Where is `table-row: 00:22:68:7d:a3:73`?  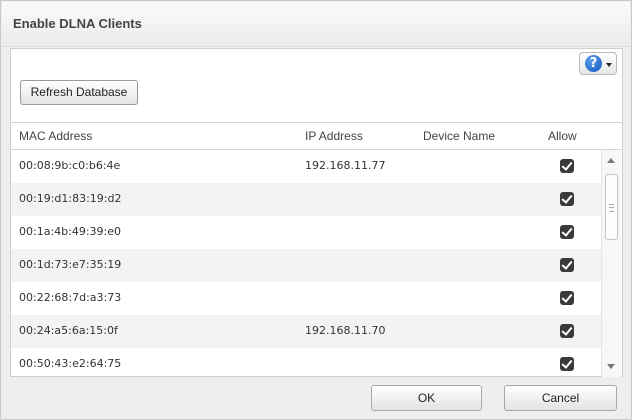 table-row: 00:22:68:7d:a3:73 is located at coordinates (306, 298).